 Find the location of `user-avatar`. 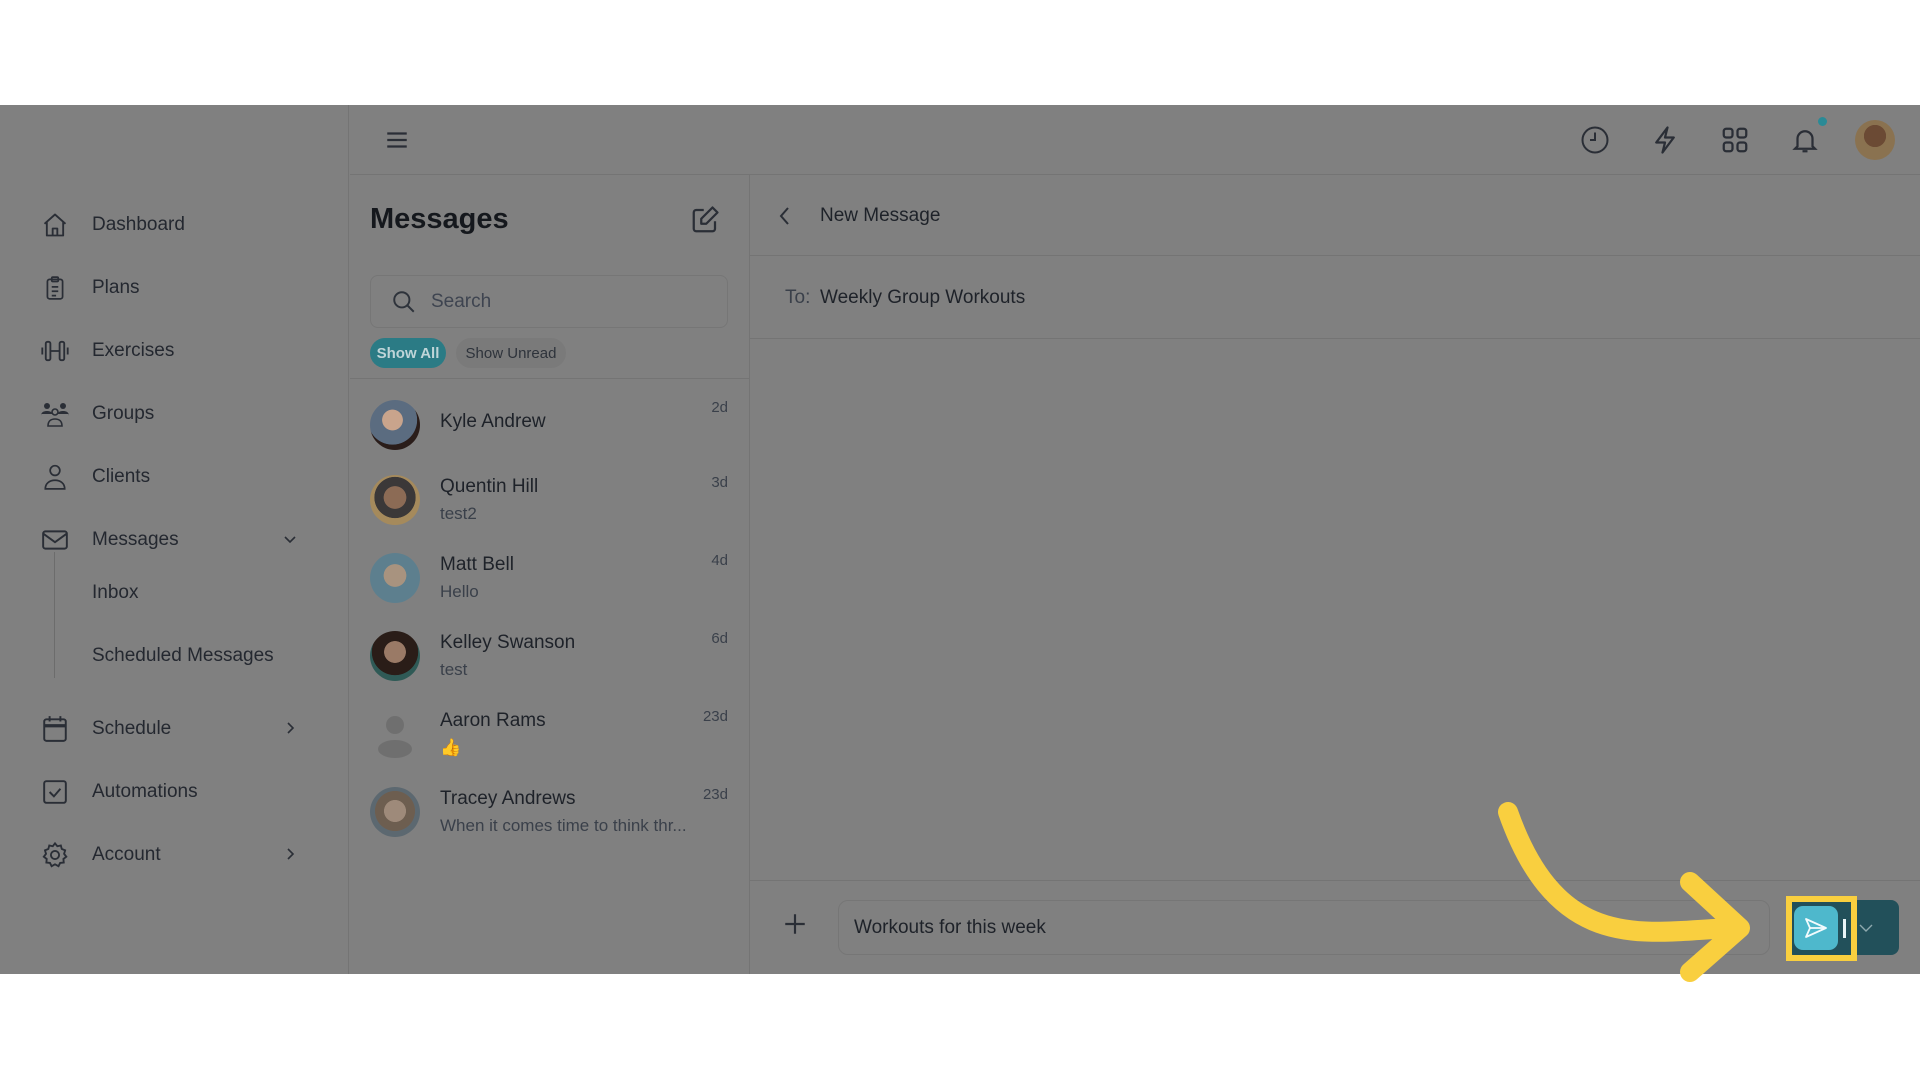

user-avatar is located at coordinates (1875, 140).